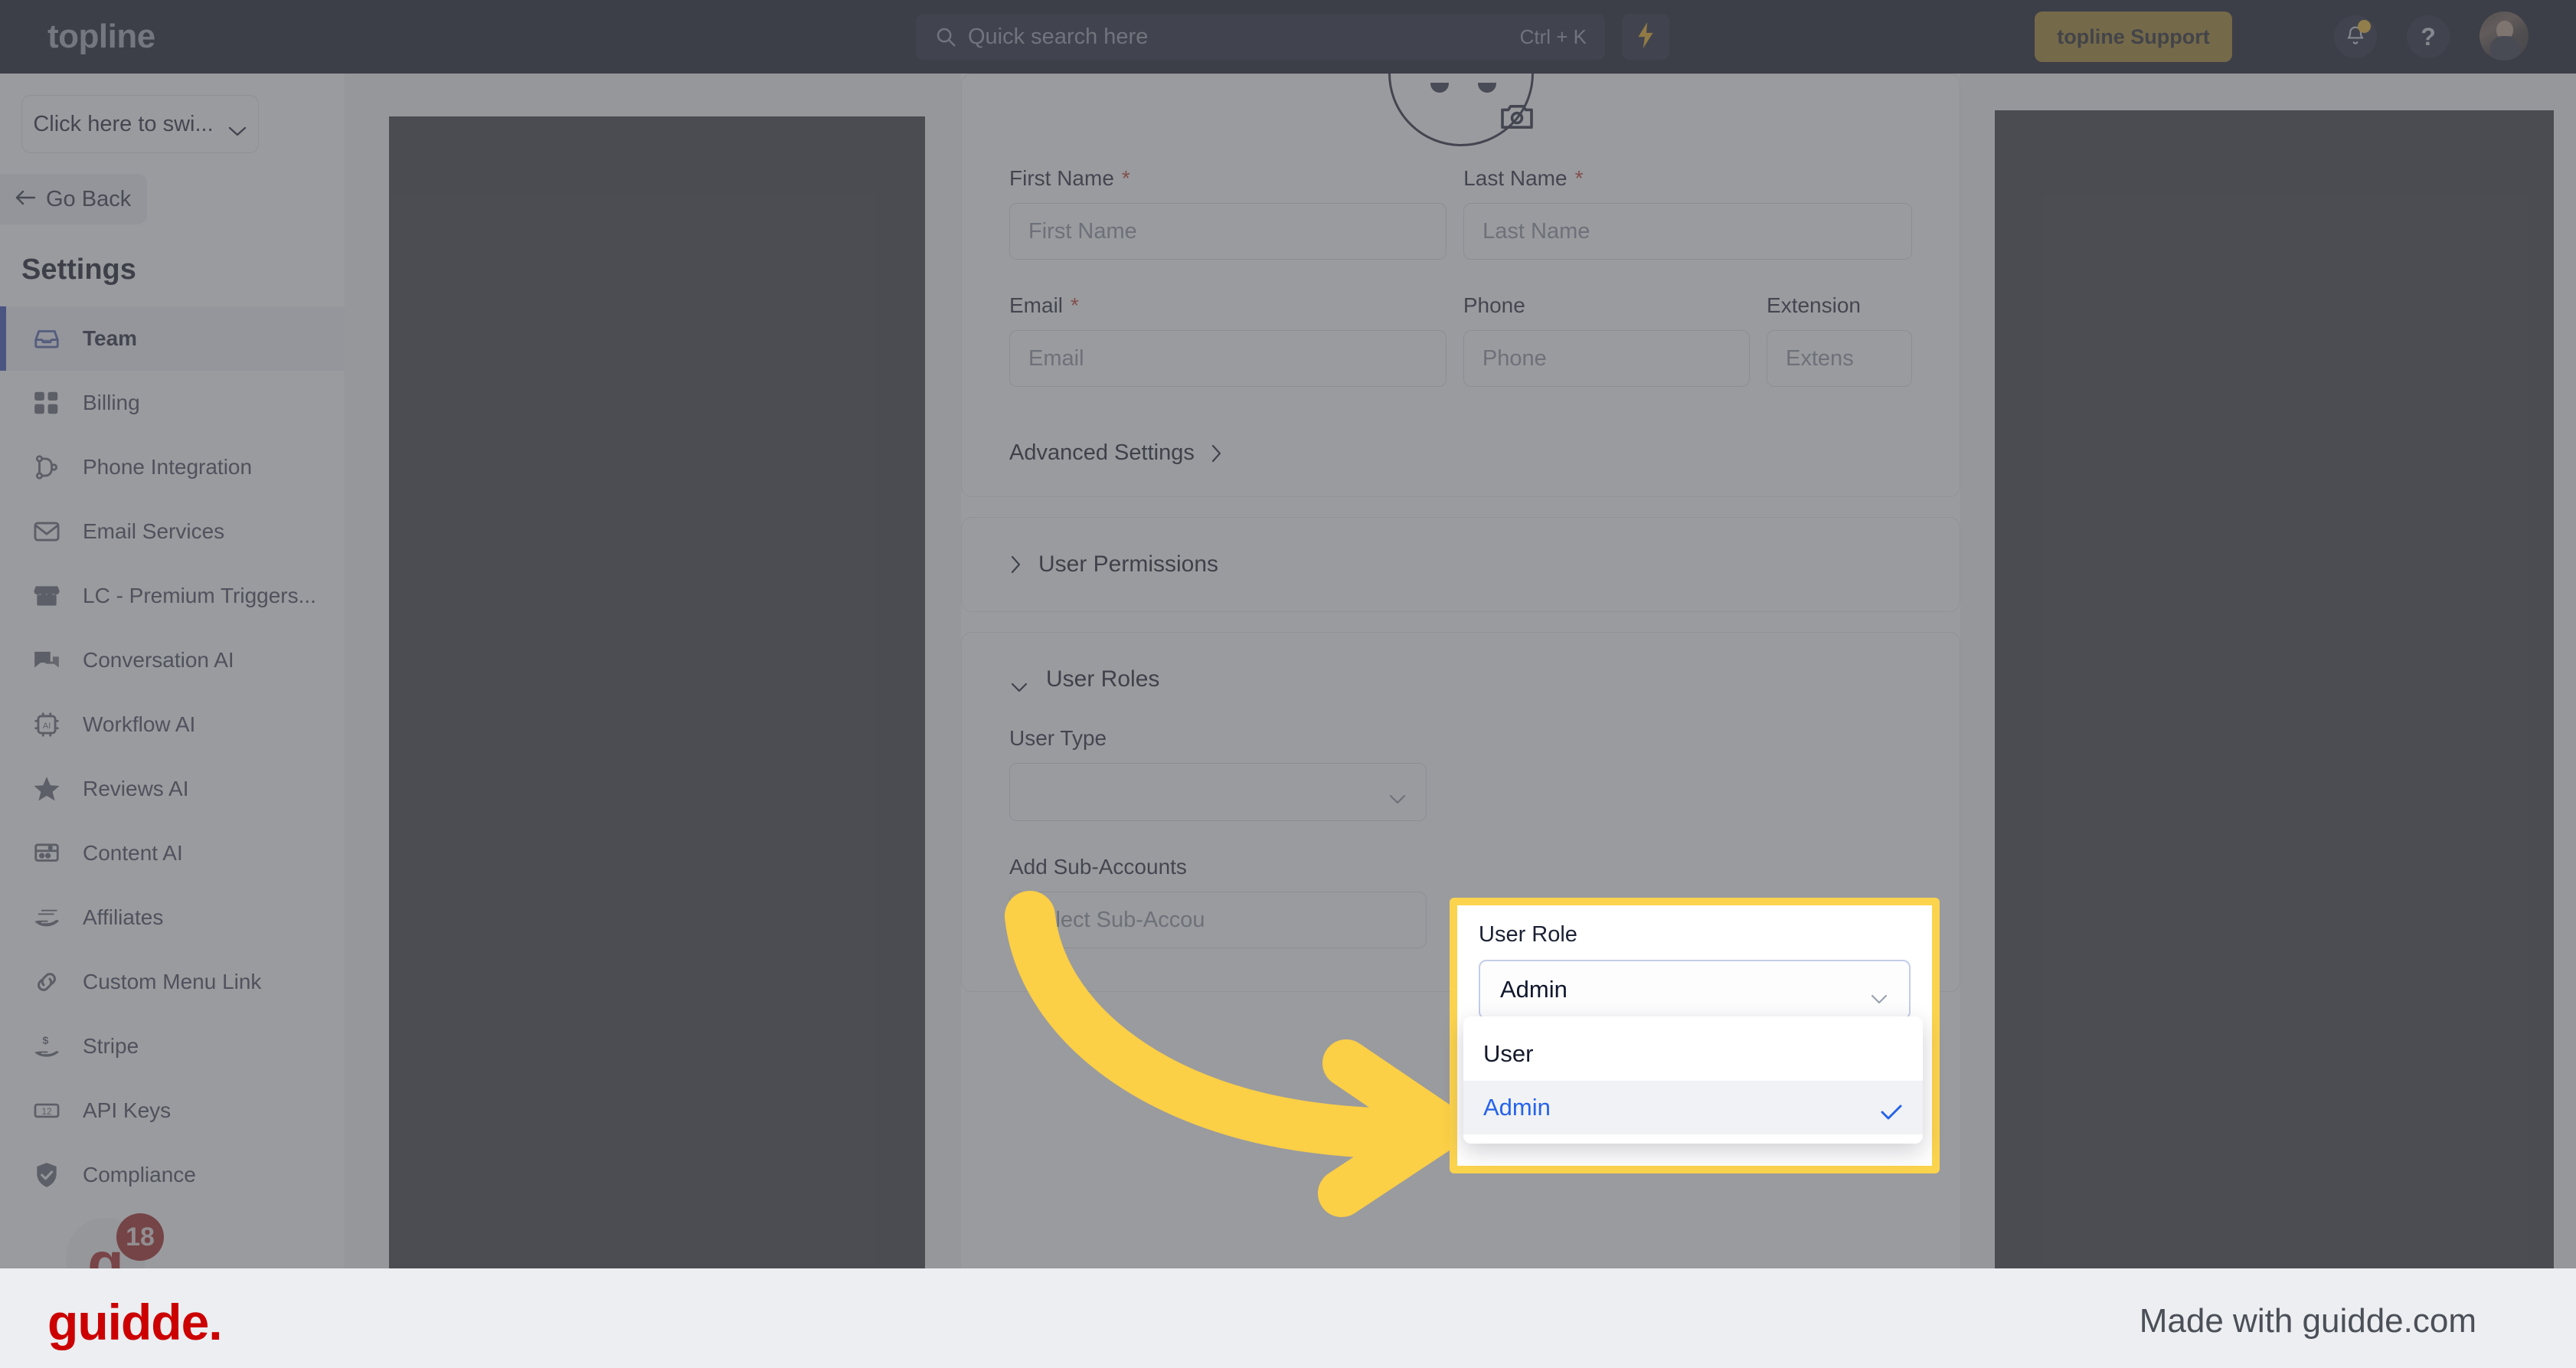 The width and height of the screenshot is (2576, 1368). What do you see at coordinates (46, 468) in the screenshot?
I see `branch-nodes-icon` at bounding box center [46, 468].